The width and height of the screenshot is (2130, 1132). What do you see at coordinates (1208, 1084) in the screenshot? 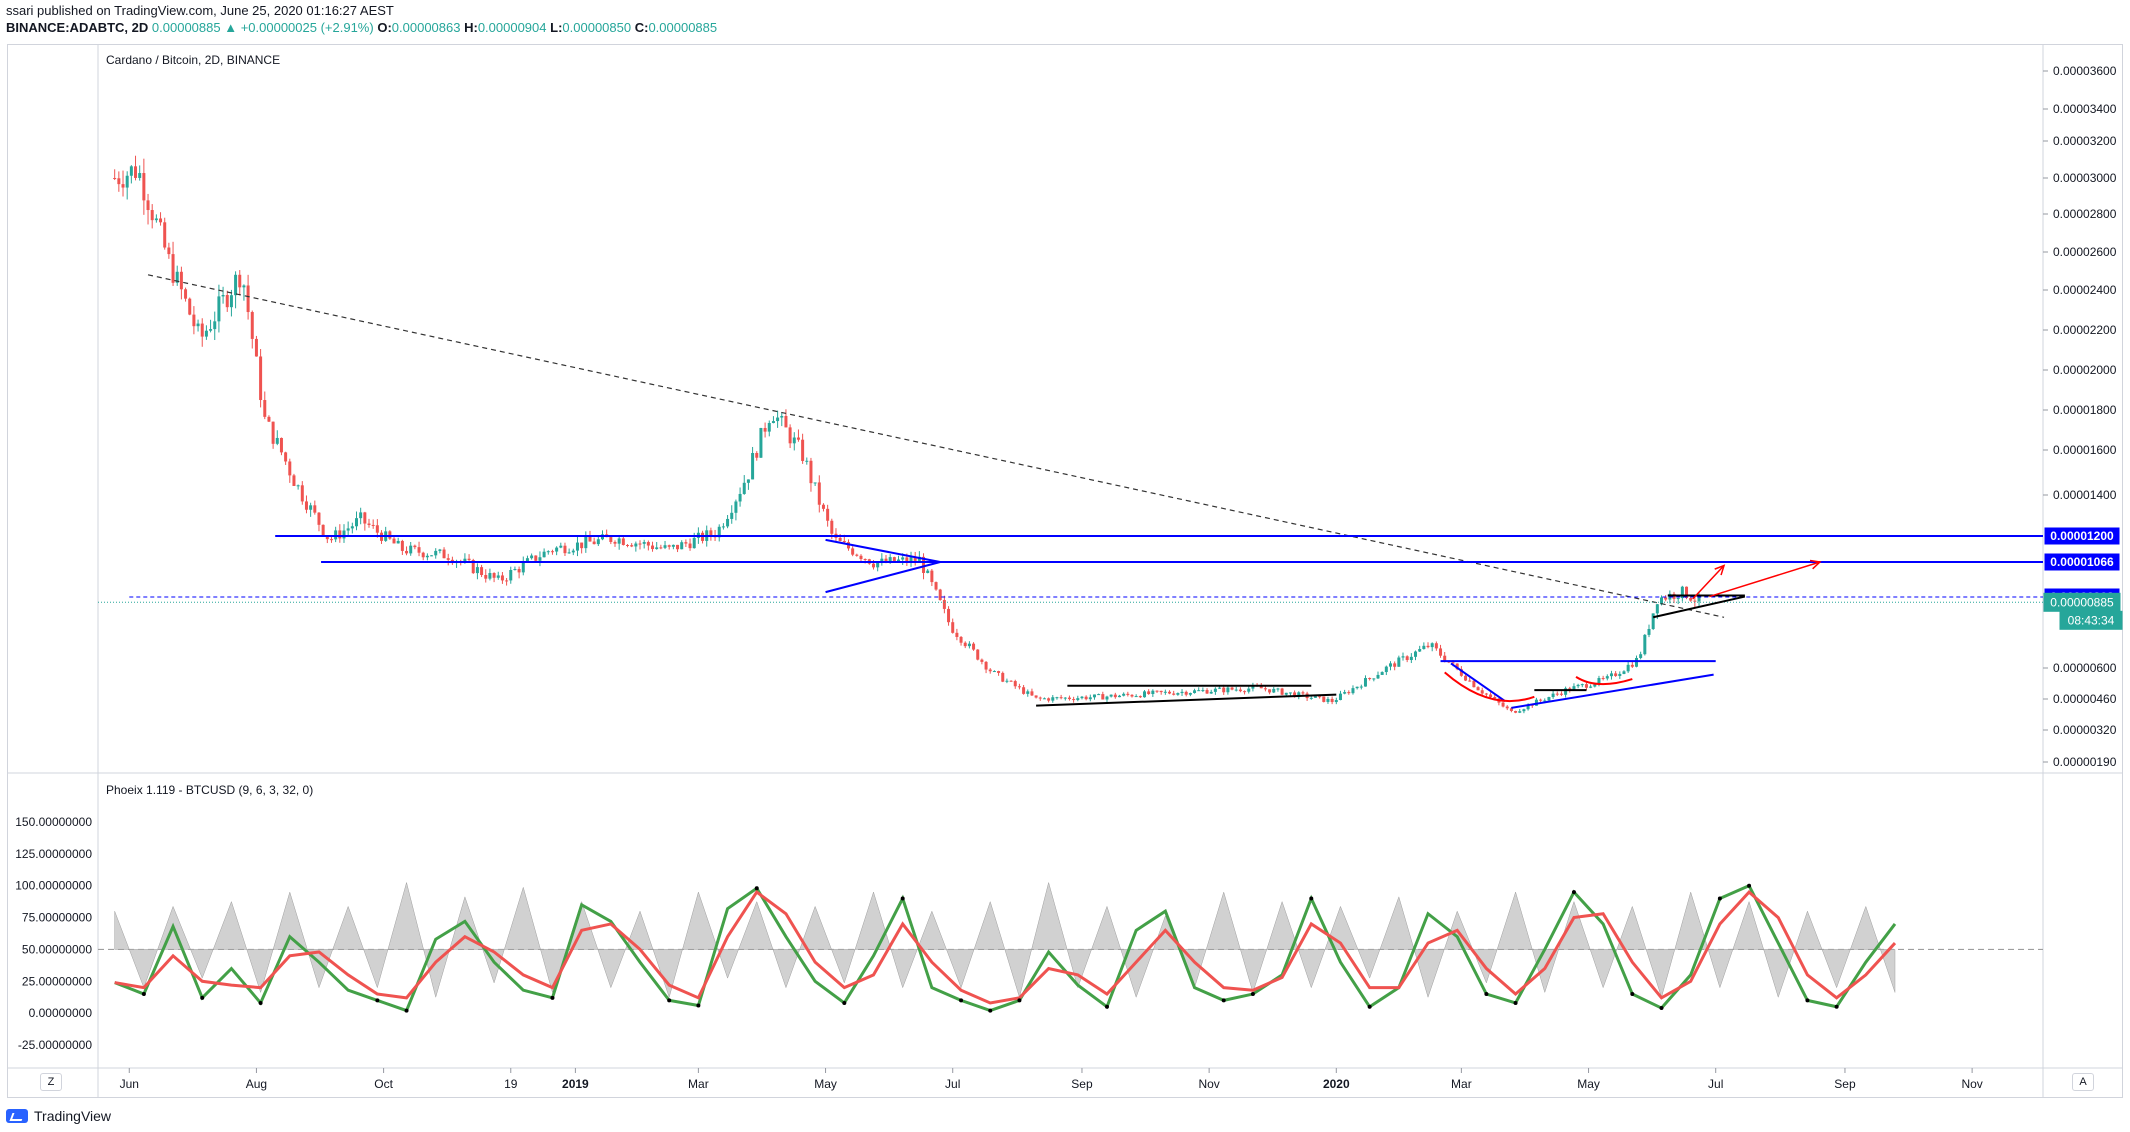
I see `time-tick-label: Nov` at bounding box center [1208, 1084].